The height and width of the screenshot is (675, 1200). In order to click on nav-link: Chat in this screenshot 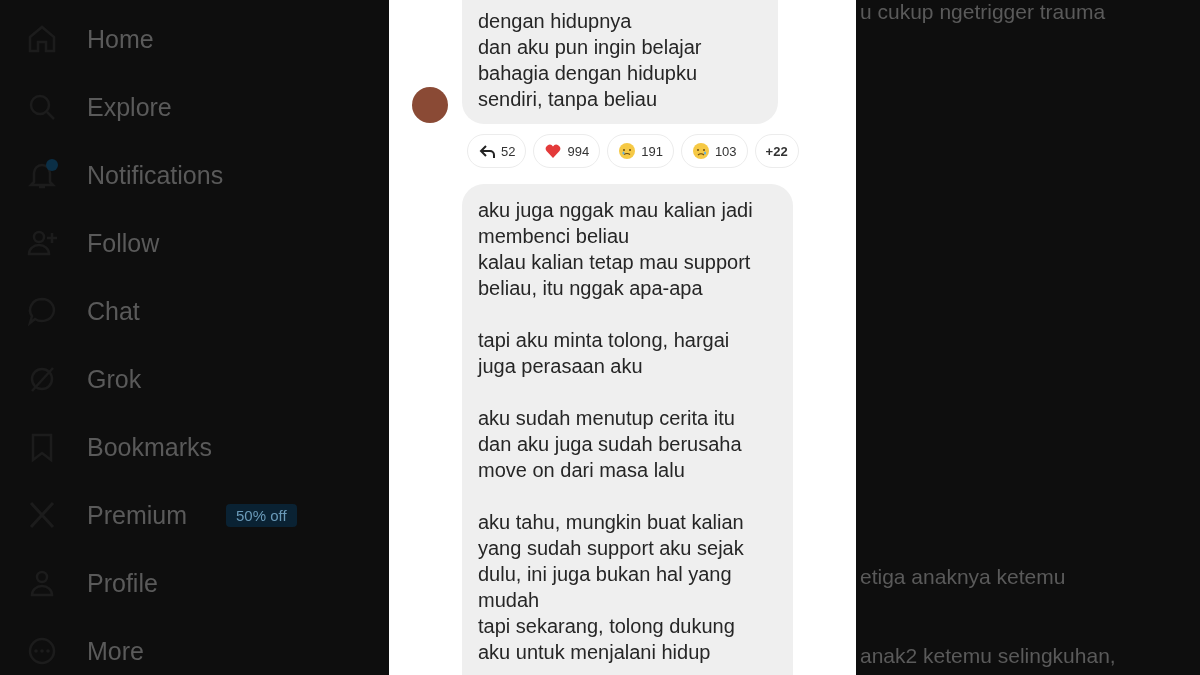, I will do `click(113, 311)`.